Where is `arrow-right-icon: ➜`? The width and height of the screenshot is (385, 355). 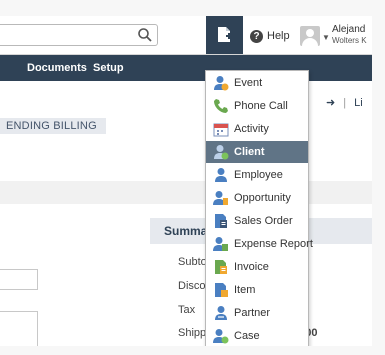
arrow-right-icon: ➜ is located at coordinates (330, 103).